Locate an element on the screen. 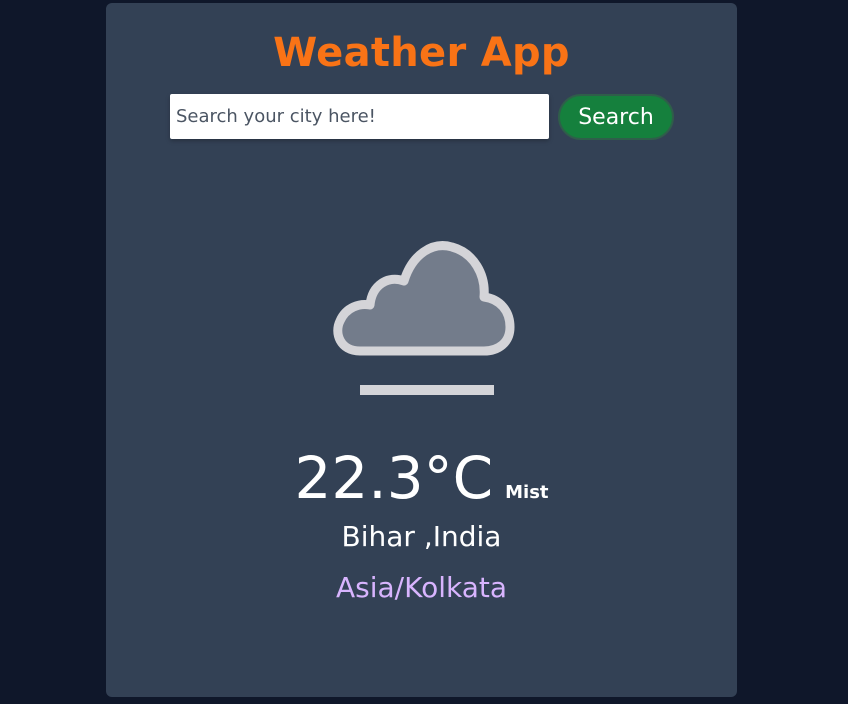 The width and height of the screenshot is (848, 704). app-title: Weather App is located at coordinates (421, 53).